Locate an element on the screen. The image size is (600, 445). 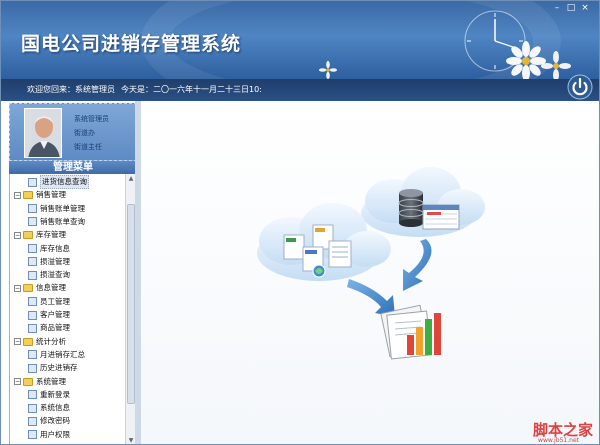
menu-group: − 信息管理 is located at coordinates (40, 288).